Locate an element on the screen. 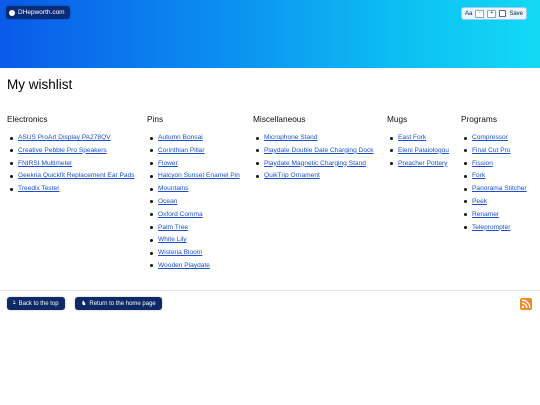 The image size is (540, 405). wishlist-item-link: White Lily is located at coordinates (172, 239).